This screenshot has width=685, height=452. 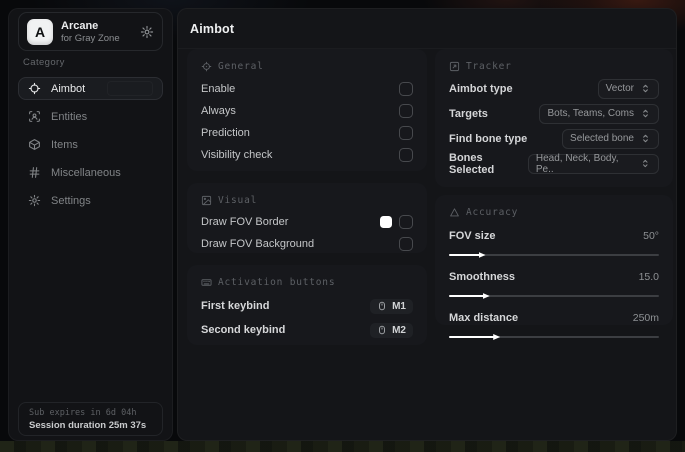 I want to click on setting-row: Prediction, so click(x=307, y=133).